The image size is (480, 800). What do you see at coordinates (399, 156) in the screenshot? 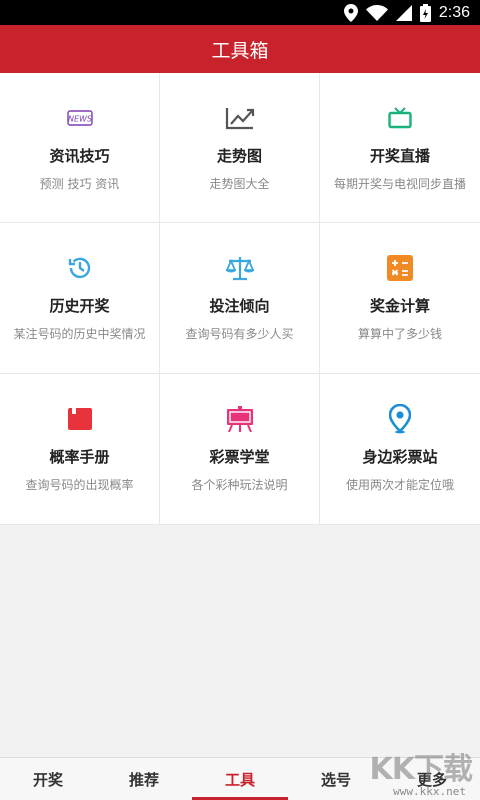
I see `tool-label: 开奖直播` at bounding box center [399, 156].